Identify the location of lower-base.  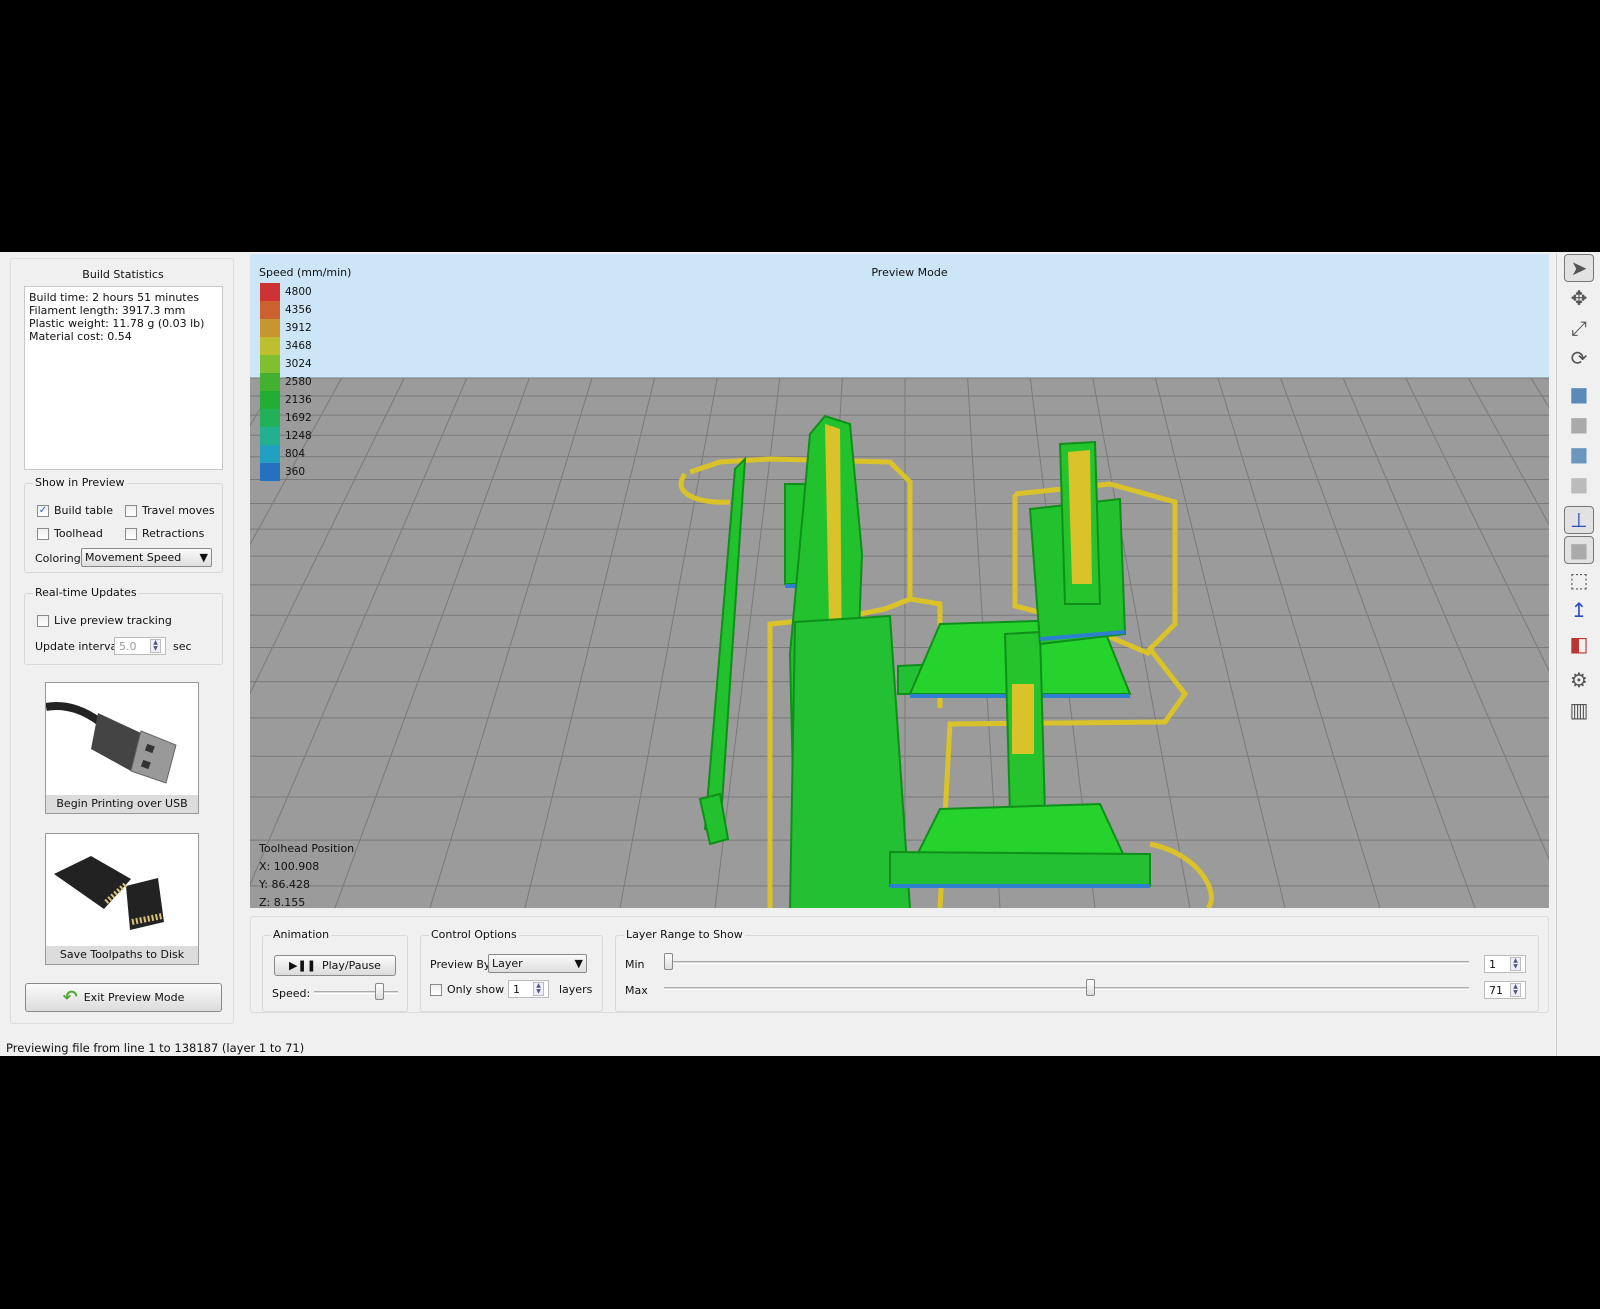
(1020, 868).